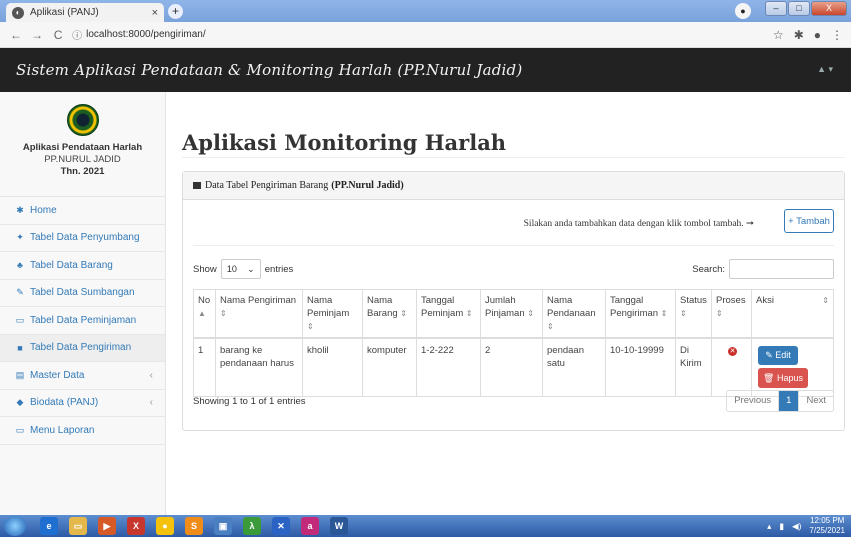 The image size is (851, 537). I want to click on cell-nama-pengiriman: barang ke pendanaan harus, so click(259, 367).